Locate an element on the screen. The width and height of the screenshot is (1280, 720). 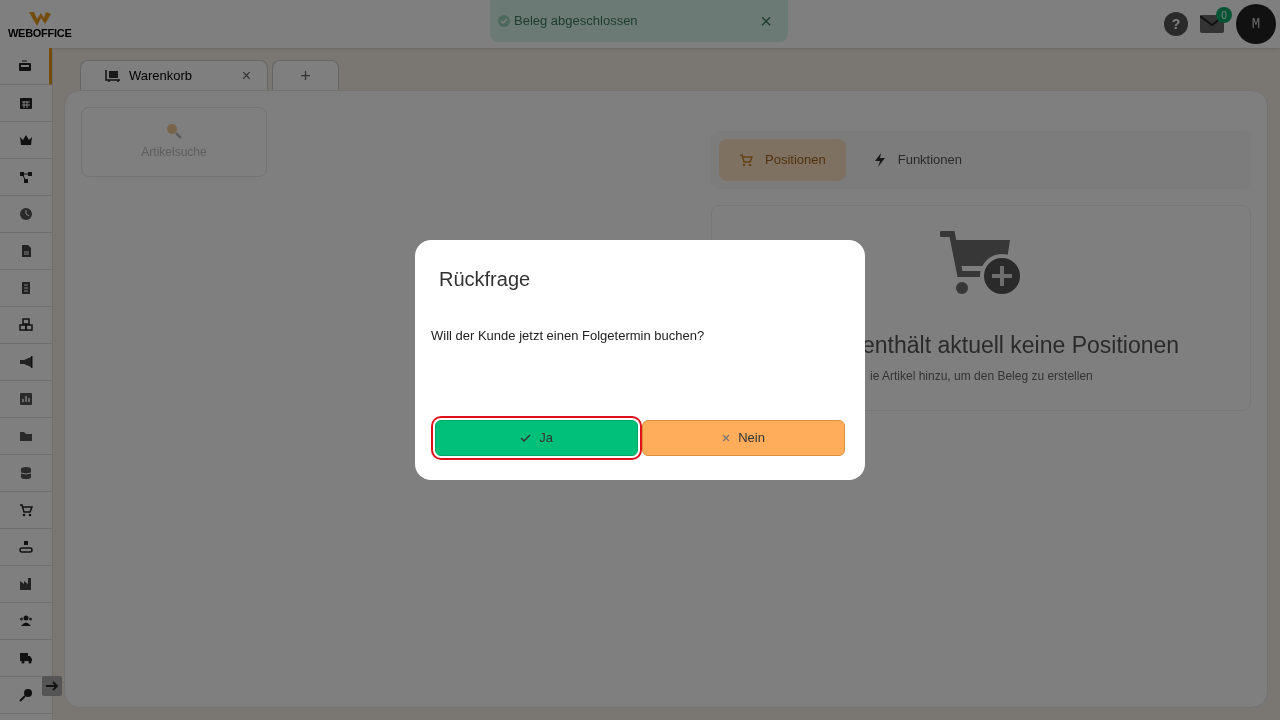
toast-message: Beleg abgeschlossen is located at coordinates (576, 21).